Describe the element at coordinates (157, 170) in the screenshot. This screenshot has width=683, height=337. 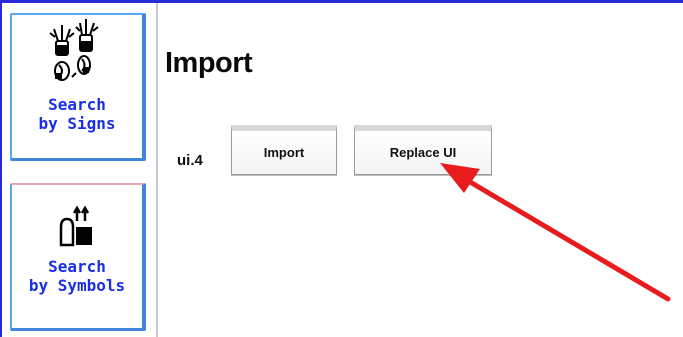
I see `sidebar-divider` at that location.